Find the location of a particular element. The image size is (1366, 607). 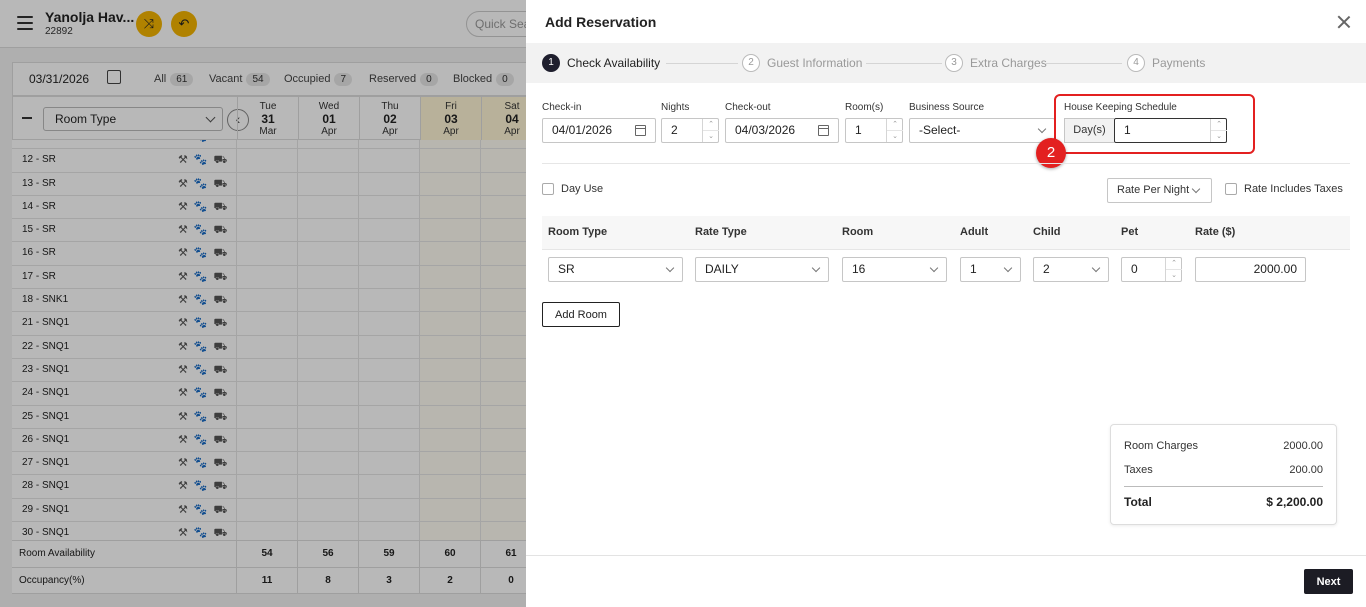

footer-divider is located at coordinates (946, 555).